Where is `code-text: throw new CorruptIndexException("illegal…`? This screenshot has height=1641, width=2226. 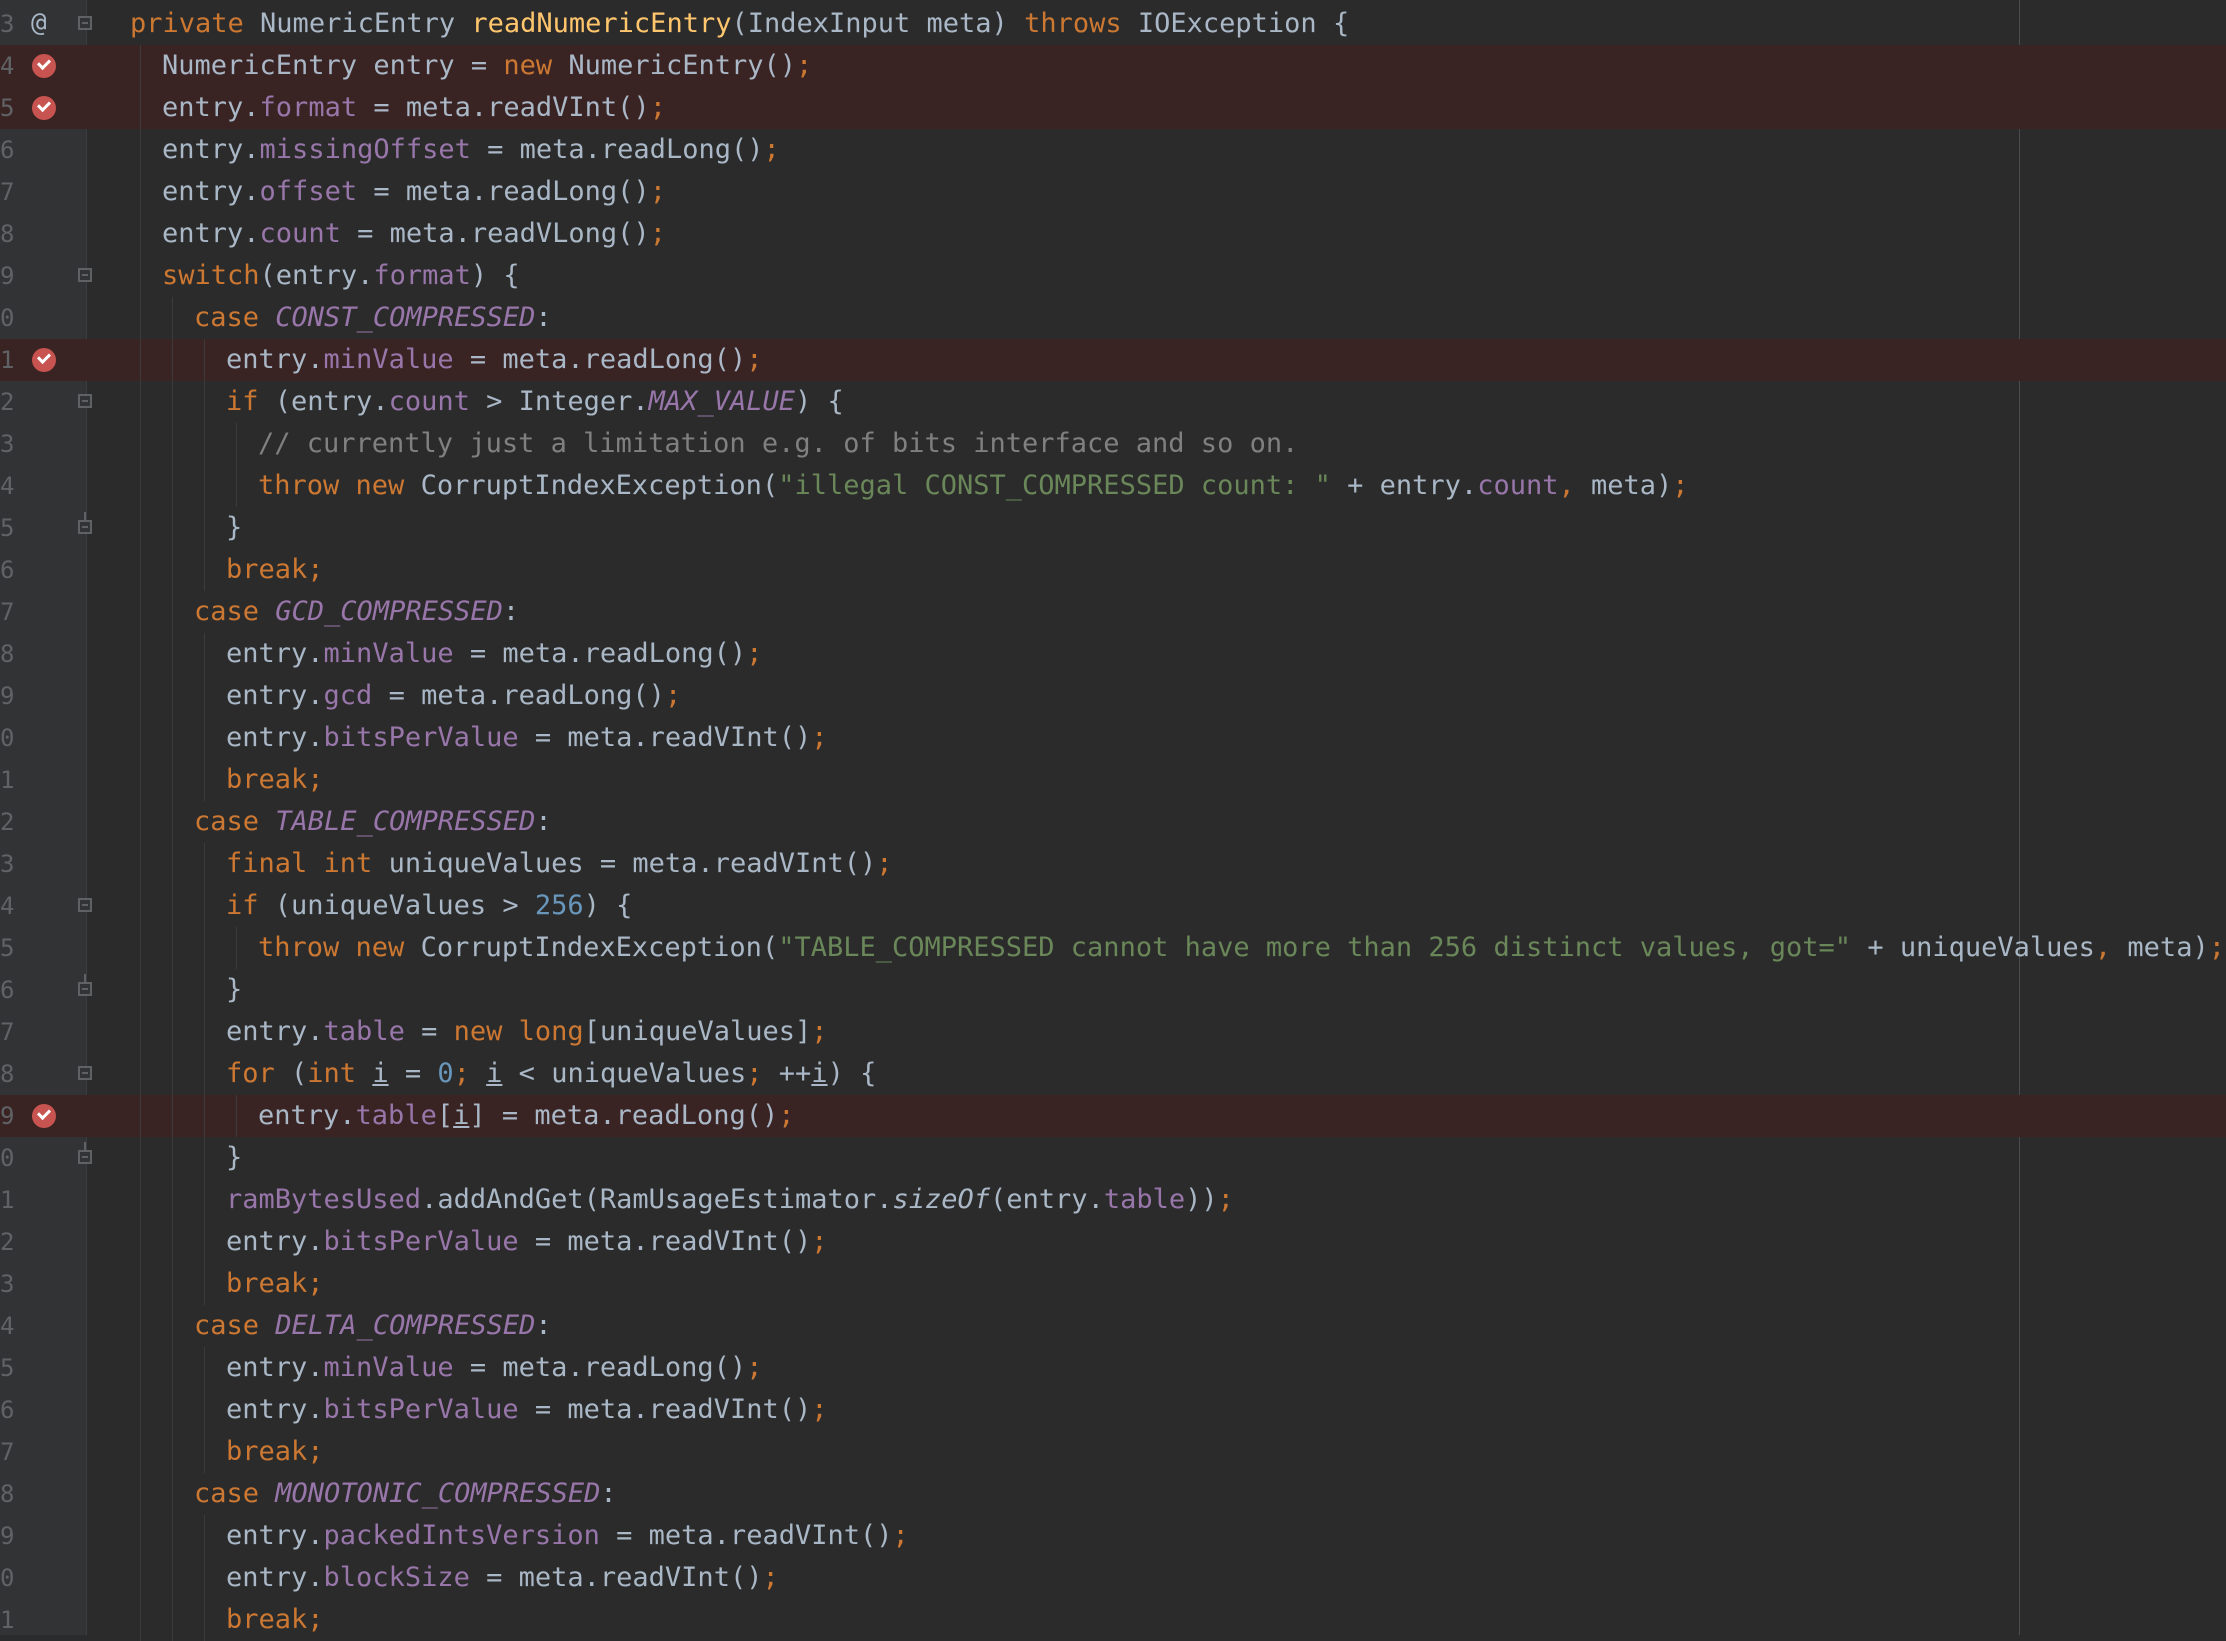 code-text: throw new CorruptIndexException("illegal… is located at coordinates (973, 486).